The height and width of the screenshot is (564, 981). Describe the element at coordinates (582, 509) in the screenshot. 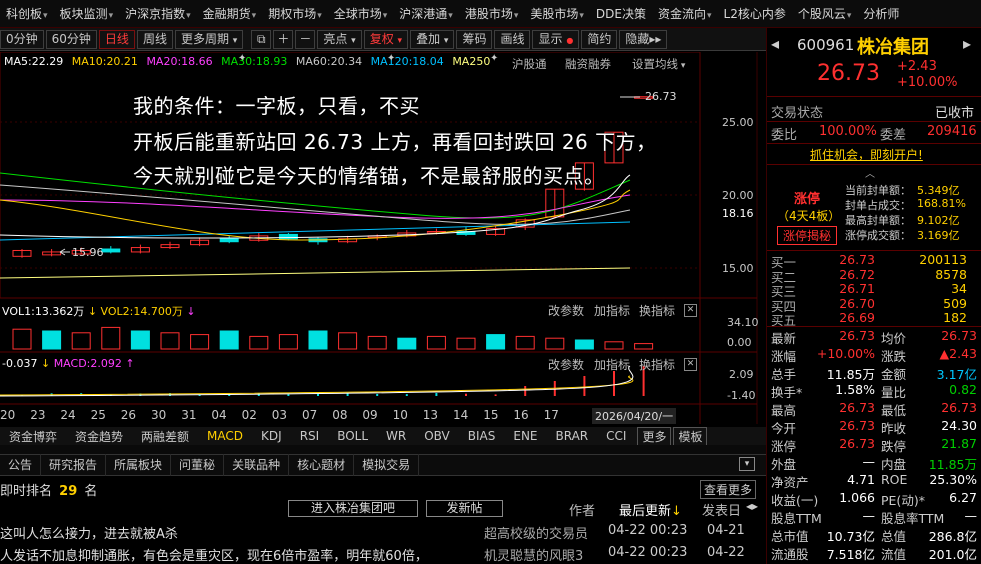

I see `col-author: 作者` at that location.